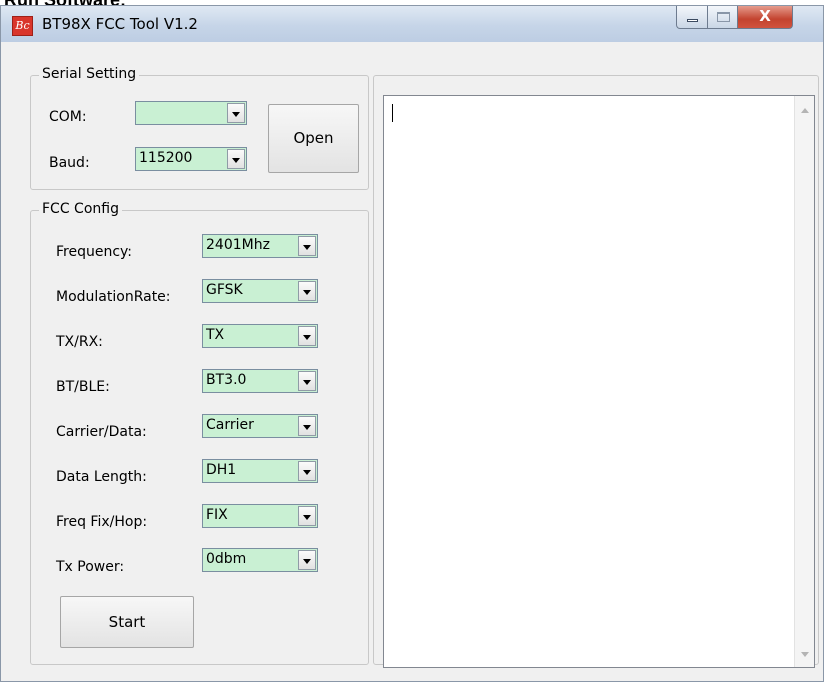  Describe the element at coordinates (260, 426) in the screenshot. I see `carrier-data-select: Carrier` at that location.